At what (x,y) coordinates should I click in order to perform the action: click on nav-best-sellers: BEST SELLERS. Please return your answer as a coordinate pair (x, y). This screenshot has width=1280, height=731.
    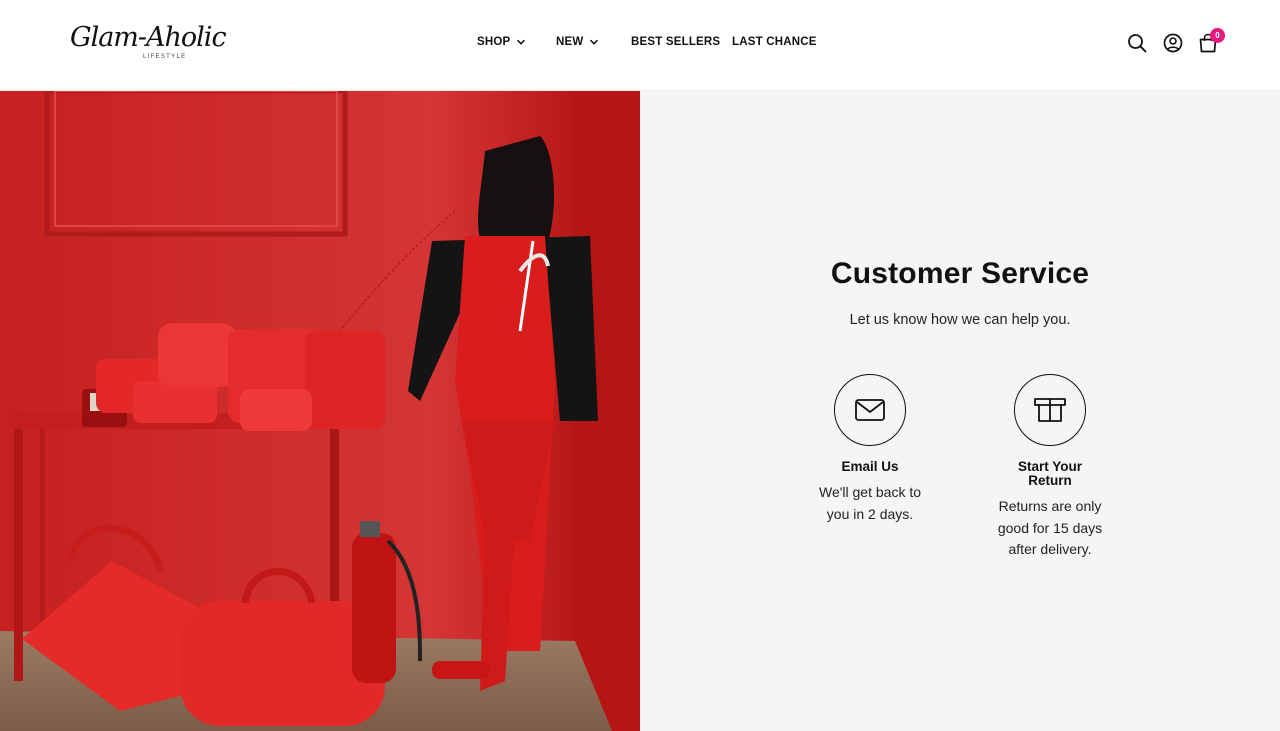
    Looking at the image, I should click on (675, 42).